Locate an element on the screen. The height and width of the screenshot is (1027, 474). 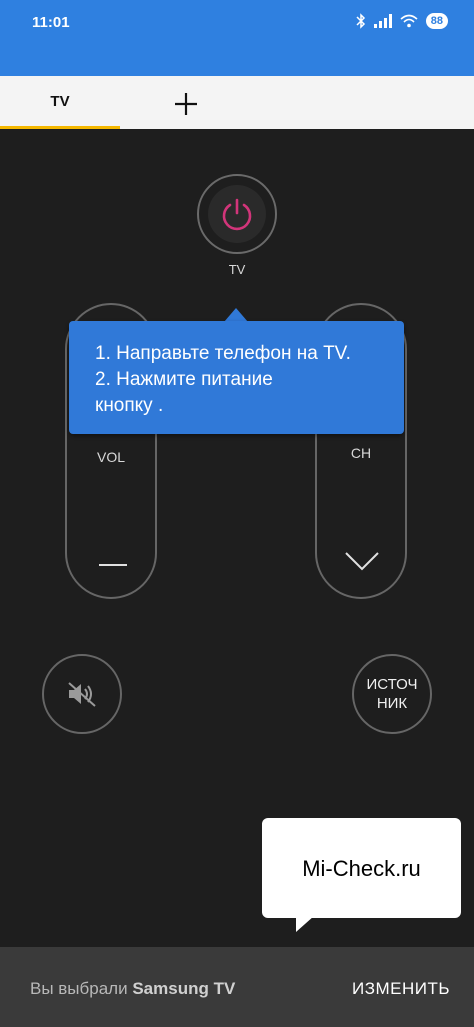
watermark-text: Mi-Check.ru is located at coordinates (361, 868).